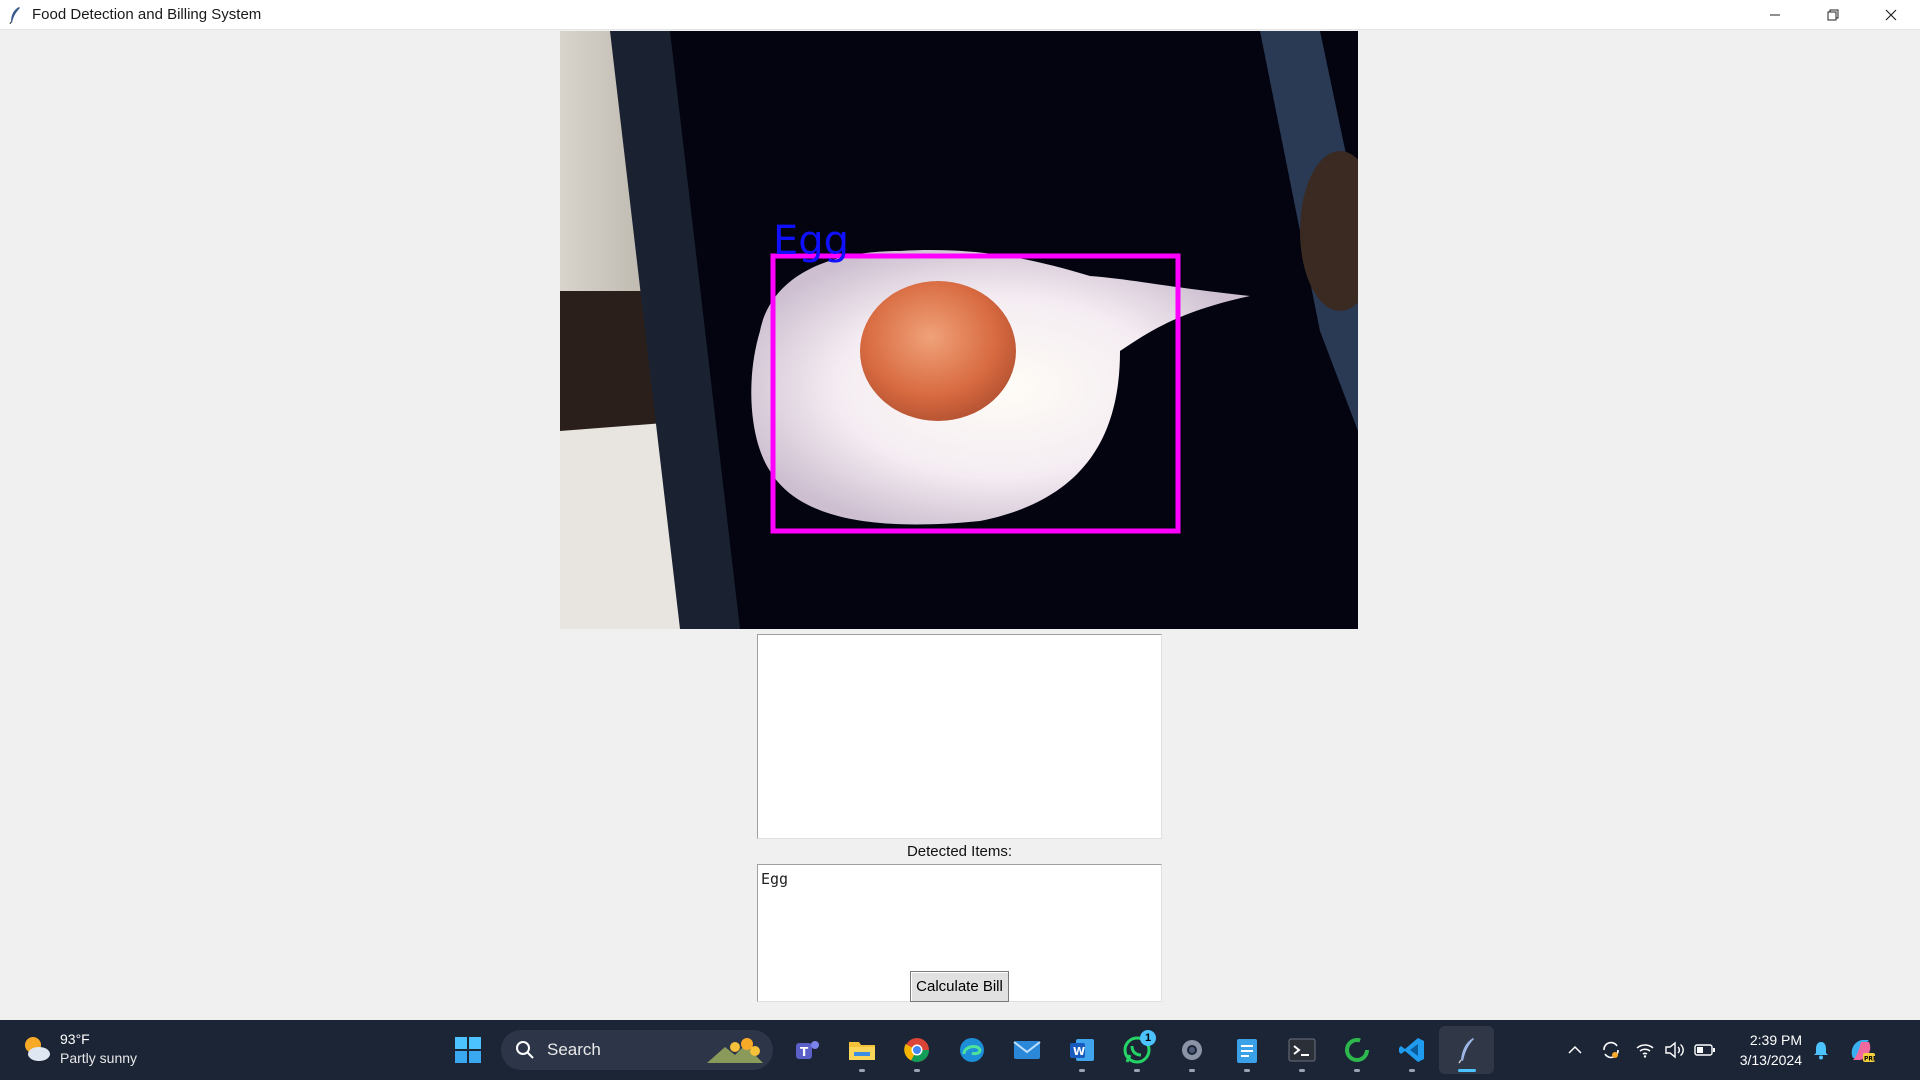  I want to click on svg-text: W, so click(1079, 1051).